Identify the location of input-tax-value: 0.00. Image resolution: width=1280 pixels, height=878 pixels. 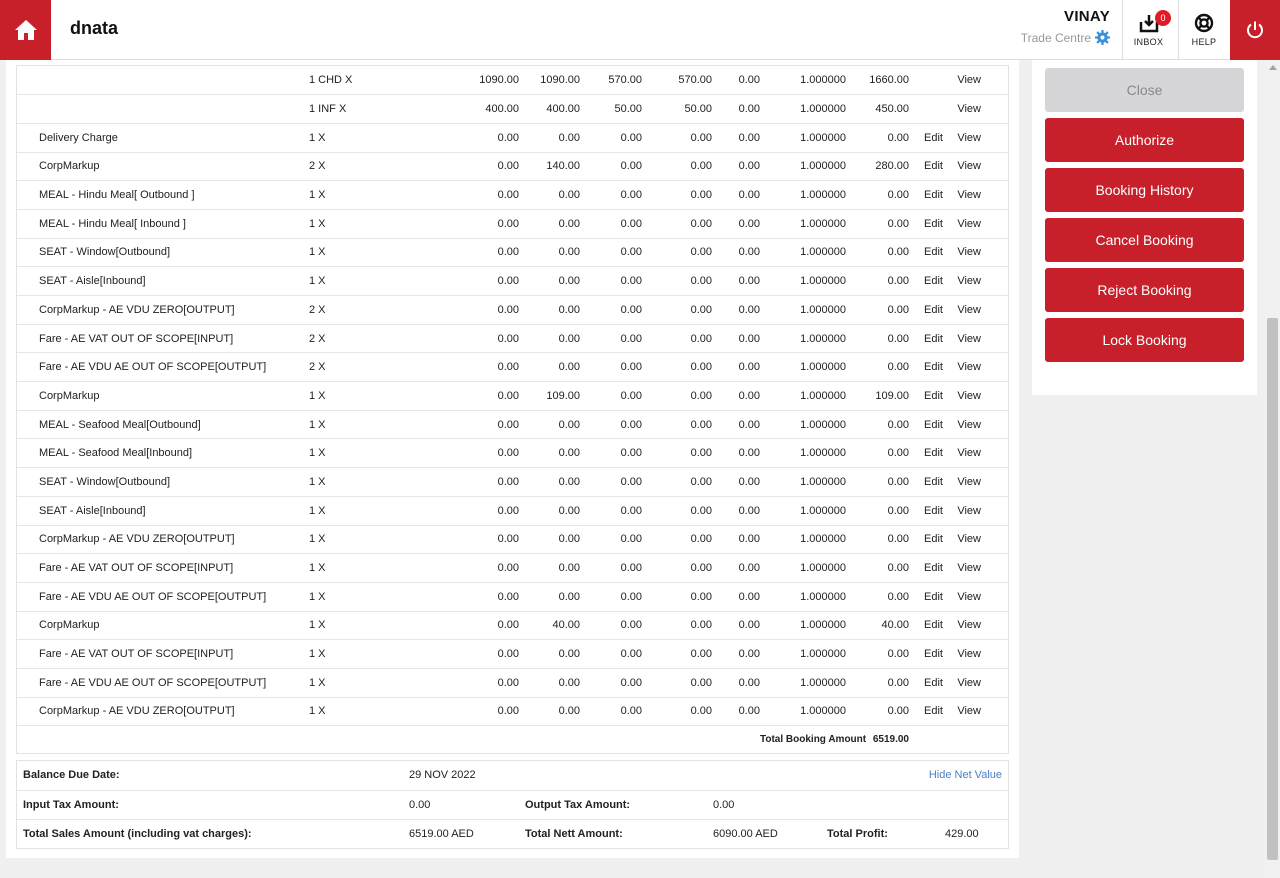
(420, 805).